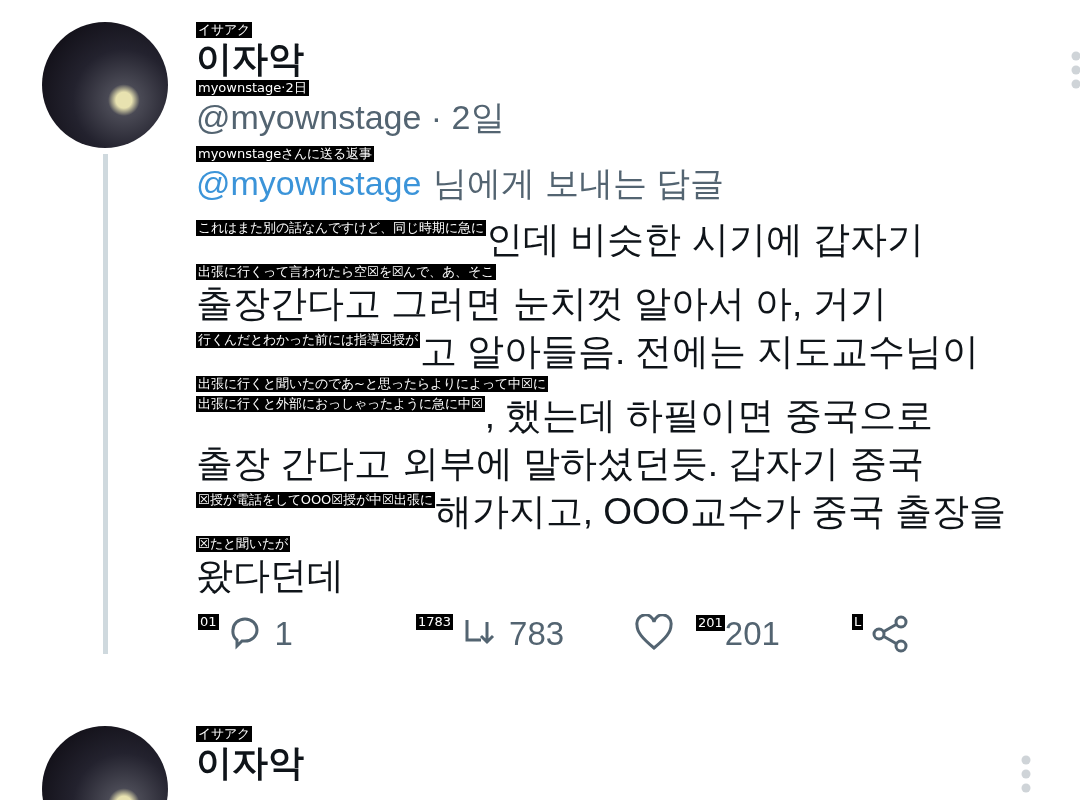  What do you see at coordinates (705, 240) in the screenshot?
I see `tweet-text-line: 인데 비슷한 시기에 갑자기` at bounding box center [705, 240].